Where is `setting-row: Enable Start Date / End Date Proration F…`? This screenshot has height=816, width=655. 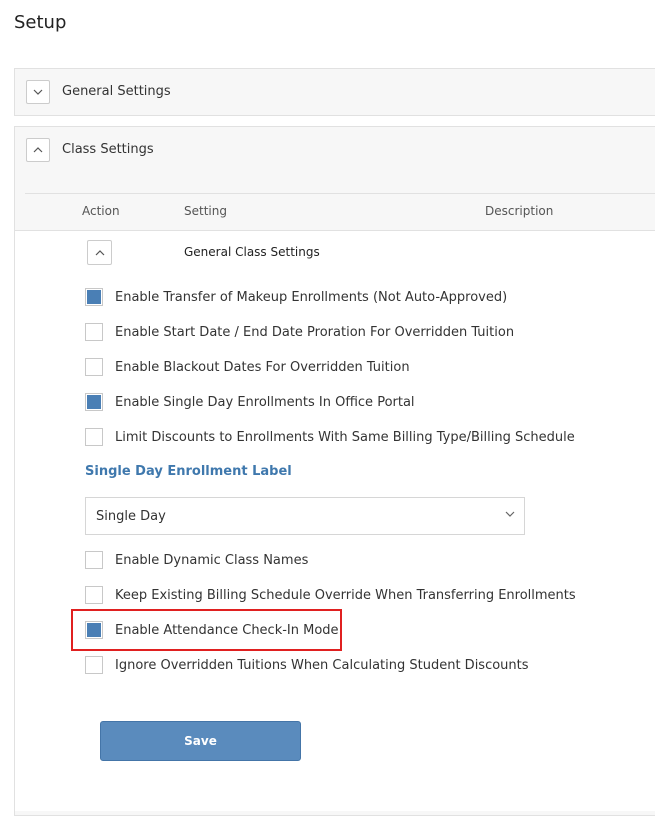
setting-row: Enable Start Date / End Date Proration F… is located at coordinates (299, 332).